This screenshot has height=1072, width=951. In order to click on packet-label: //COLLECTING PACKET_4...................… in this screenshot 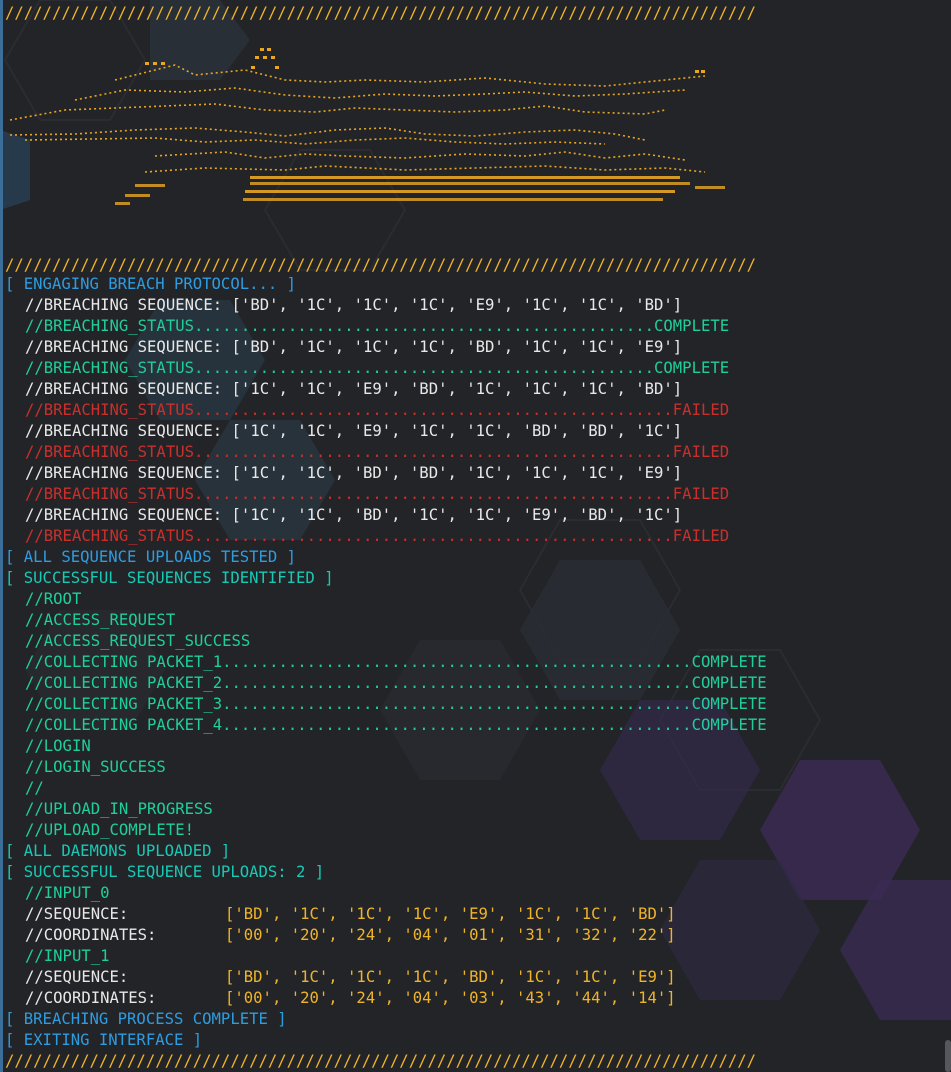, I will do `click(358, 725)`.